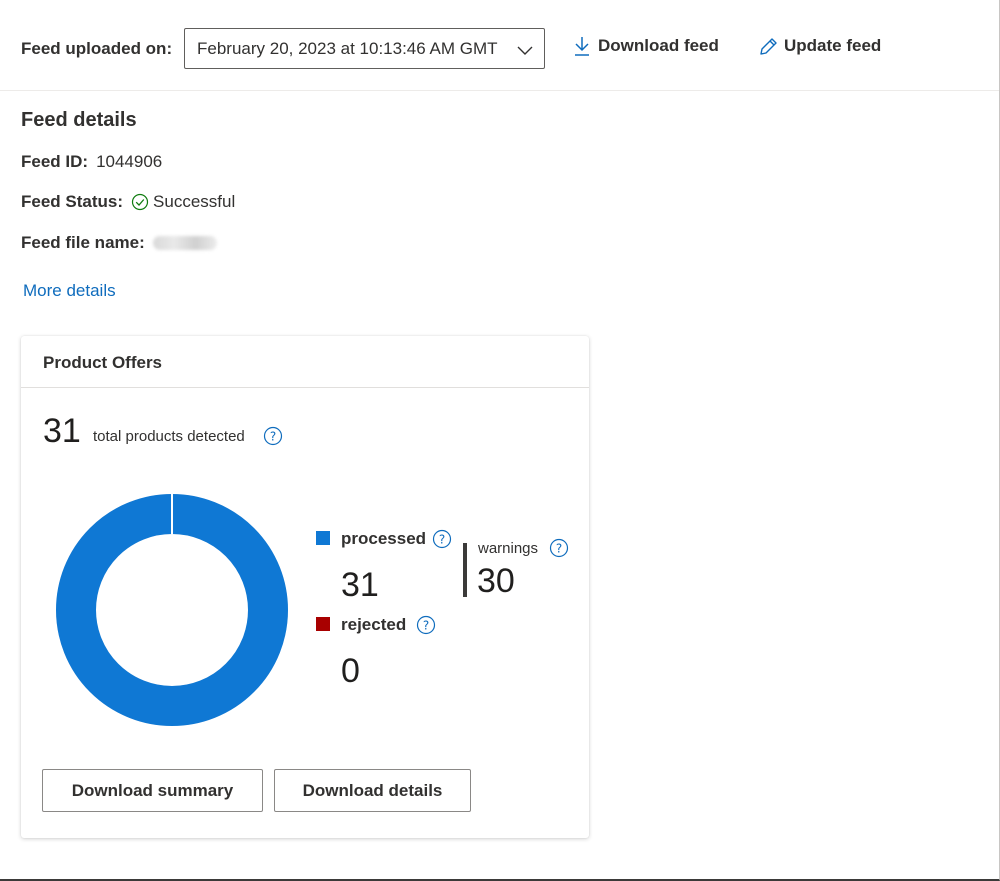 This screenshot has width=1000, height=881. What do you see at coordinates (323, 624) in the screenshot?
I see `rejected-legend-swatch` at bounding box center [323, 624].